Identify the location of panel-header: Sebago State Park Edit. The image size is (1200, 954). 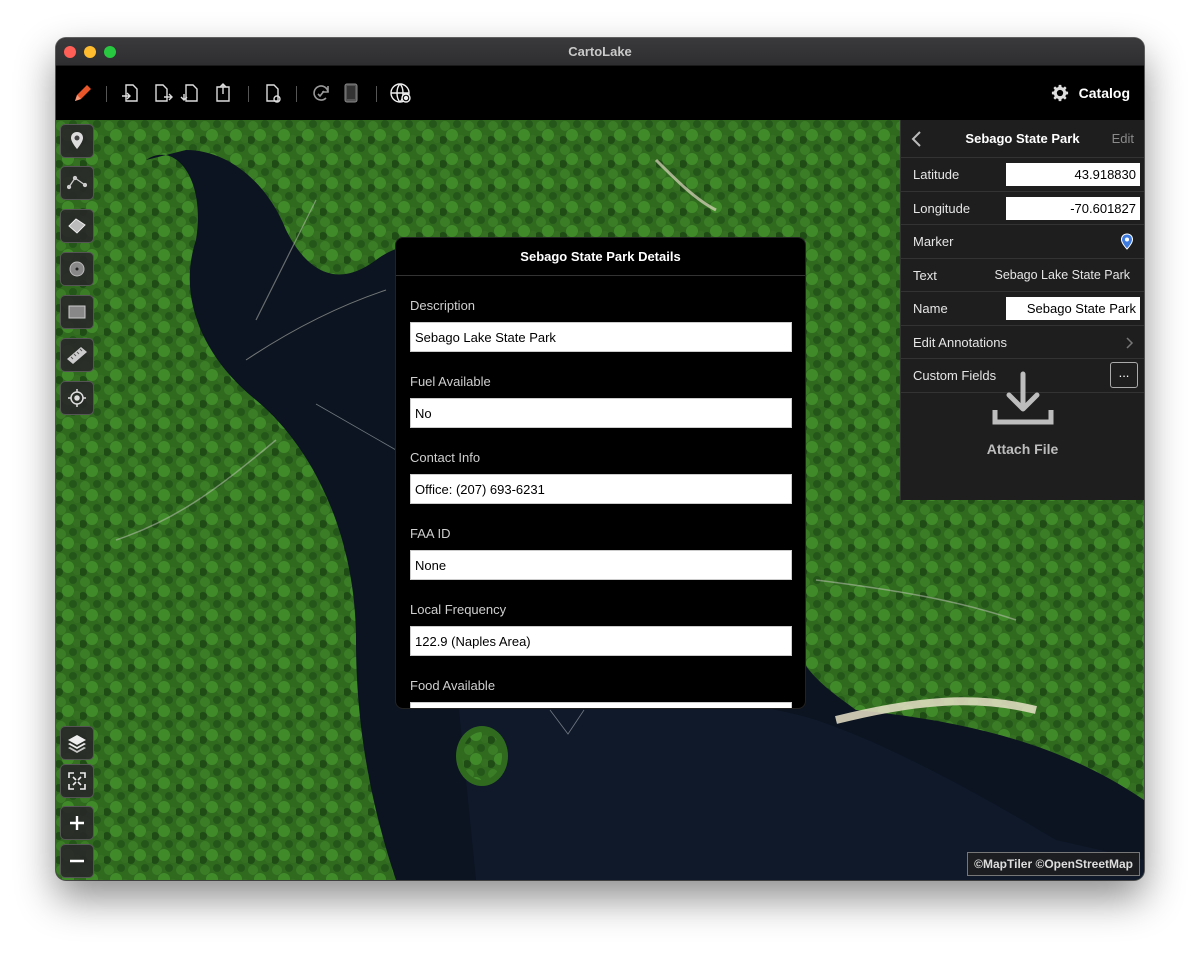
(1022, 139).